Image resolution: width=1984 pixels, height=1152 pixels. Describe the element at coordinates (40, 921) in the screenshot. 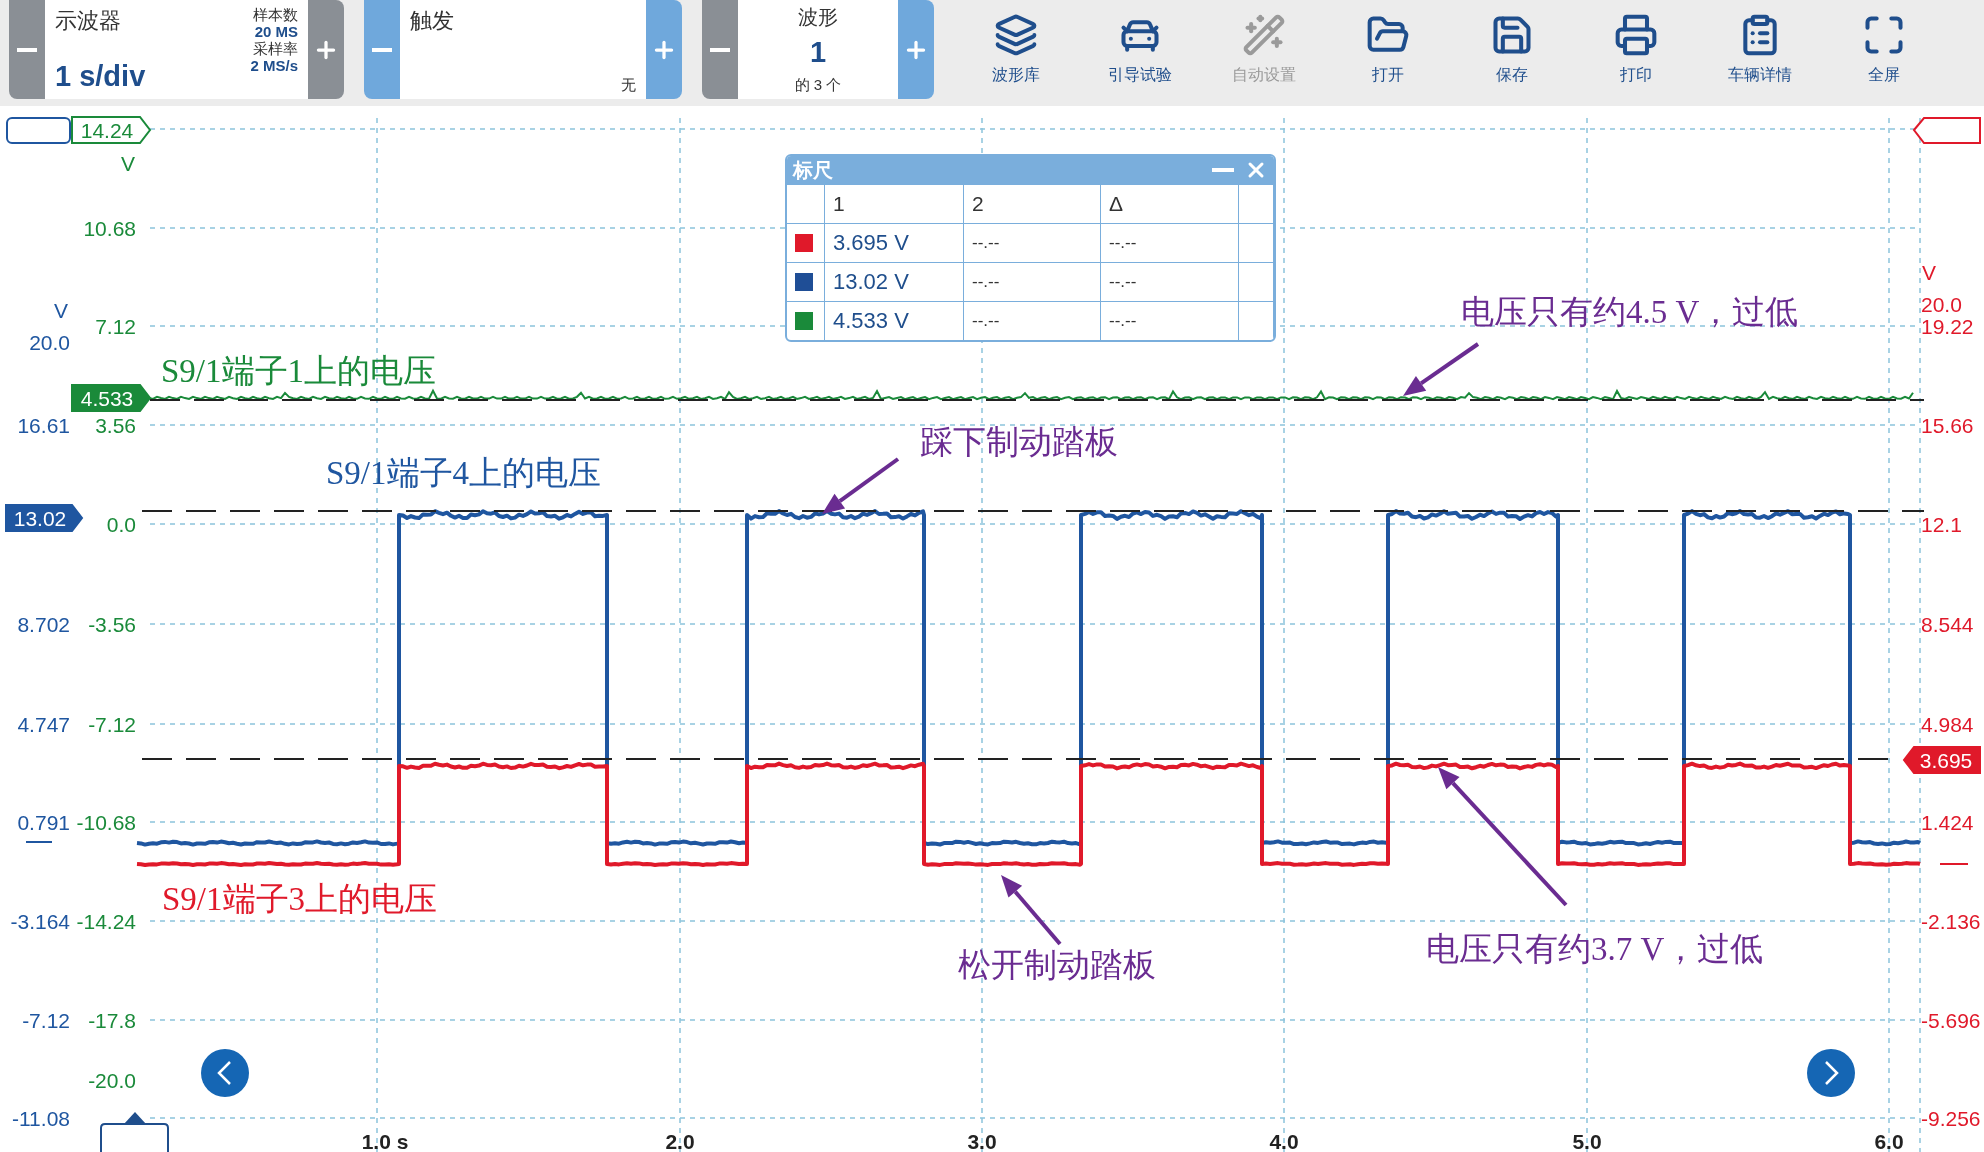

I see `axis-tick-label: -3.164` at that location.